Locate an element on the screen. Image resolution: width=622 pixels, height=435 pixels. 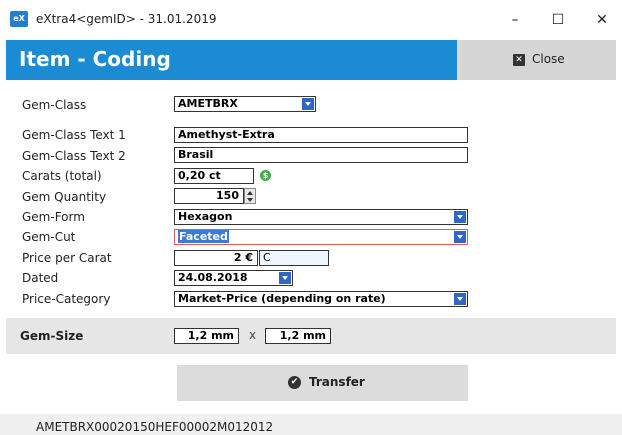
price-per-carat-label: Price per Carat is located at coordinates (67, 258).